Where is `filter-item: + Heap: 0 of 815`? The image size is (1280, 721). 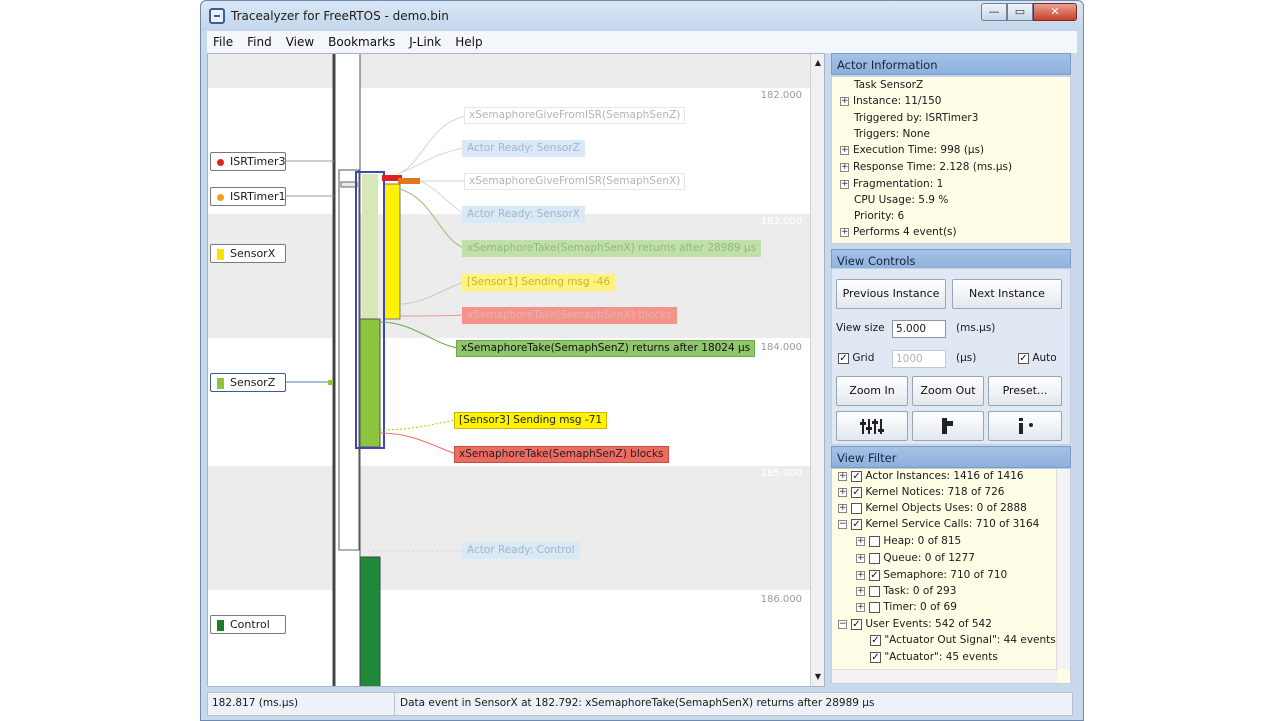 filter-item: + Heap: 0 of 815 is located at coordinates (908, 541).